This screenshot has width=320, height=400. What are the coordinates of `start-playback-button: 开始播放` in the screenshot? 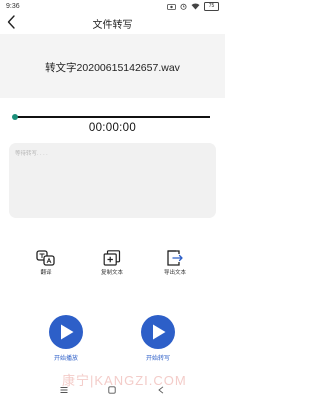 It's located at (66, 338).